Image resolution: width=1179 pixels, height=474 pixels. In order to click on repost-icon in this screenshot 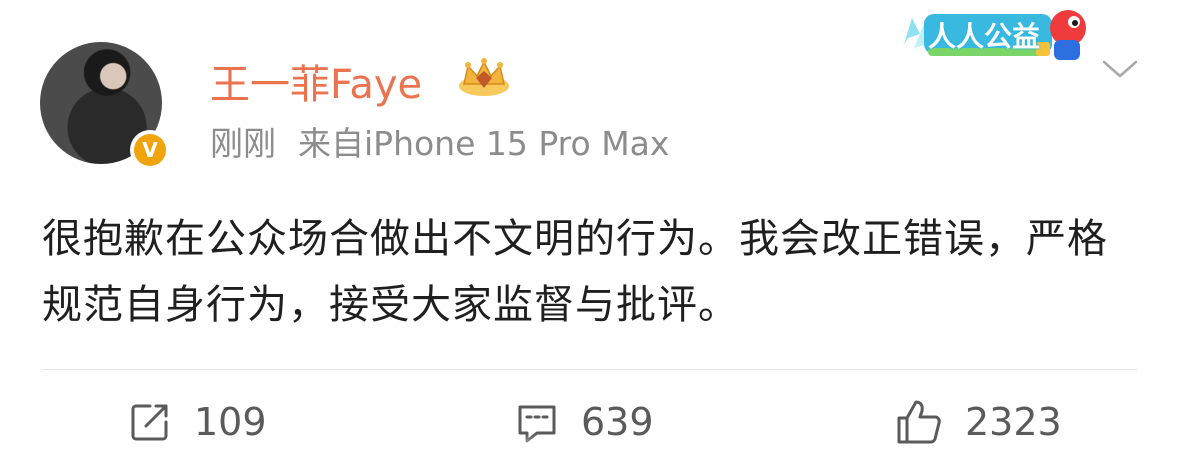, I will do `click(149, 422)`.